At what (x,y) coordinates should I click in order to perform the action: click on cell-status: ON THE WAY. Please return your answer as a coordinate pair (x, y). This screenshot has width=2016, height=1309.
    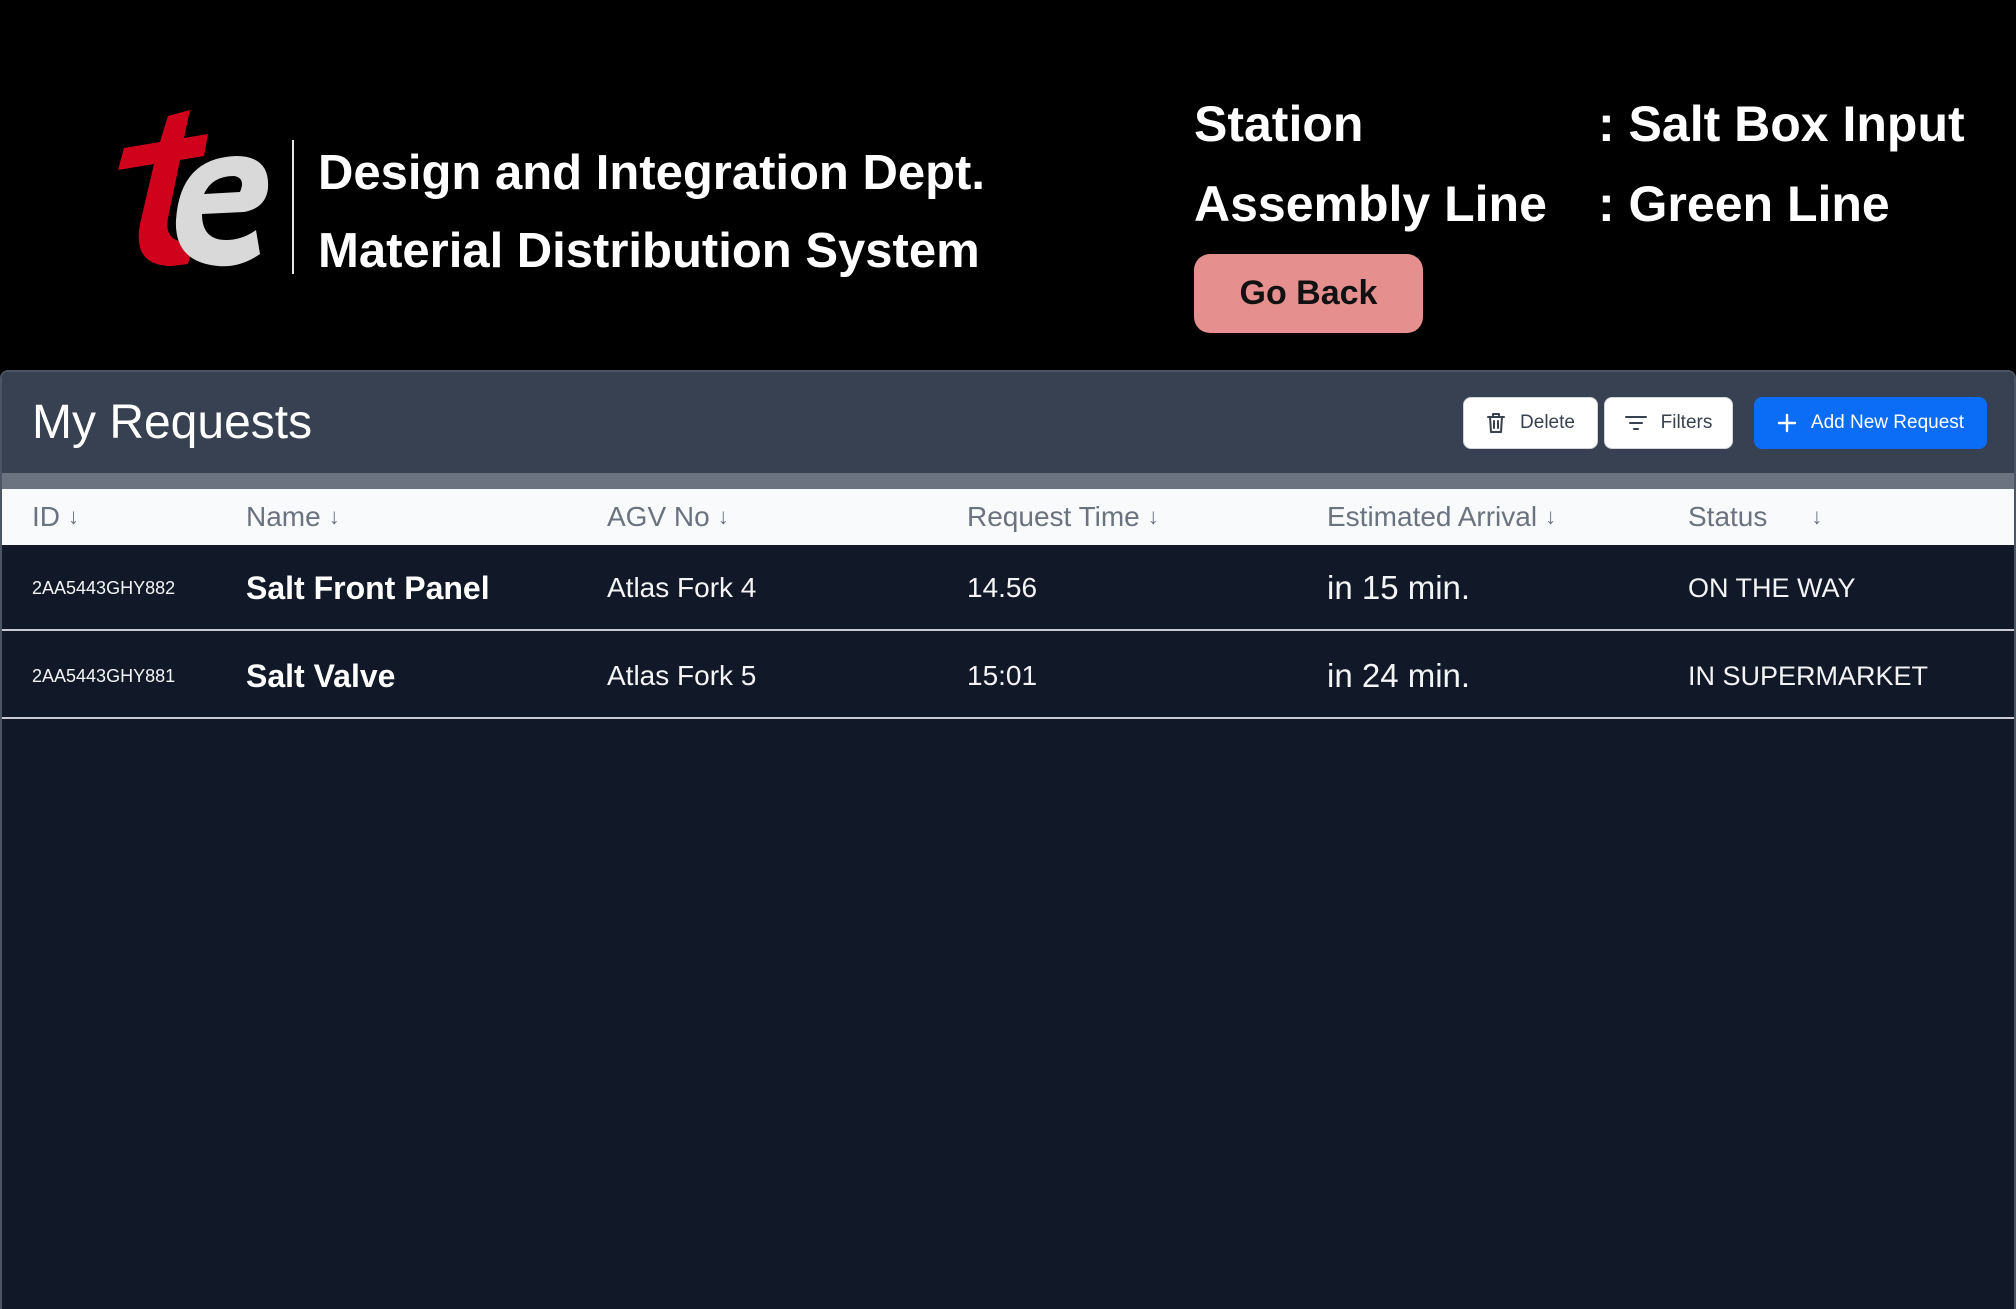
    Looking at the image, I should click on (1772, 587).